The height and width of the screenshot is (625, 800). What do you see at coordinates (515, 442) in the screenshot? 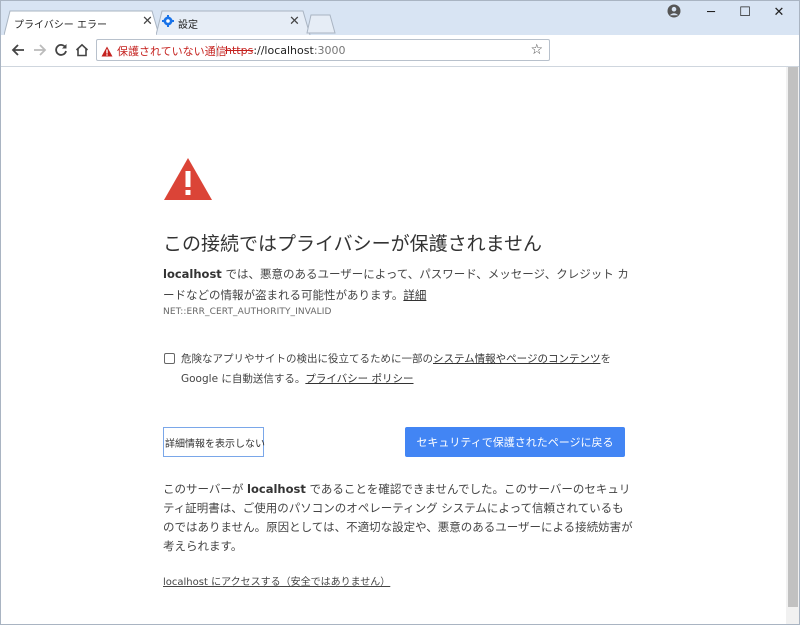
I see `back-to-safety-button: セキュリティで保護されたページに戻る` at bounding box center [515, 442].